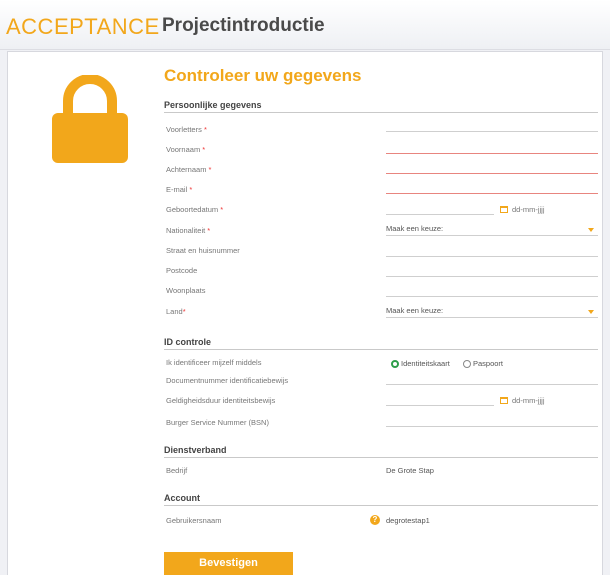 This screenshot has width=610, height=575. What do you see at coordinates (492, 296) in the screenshot?
I see `woonplaats-input` at bounding box center [492, 296].